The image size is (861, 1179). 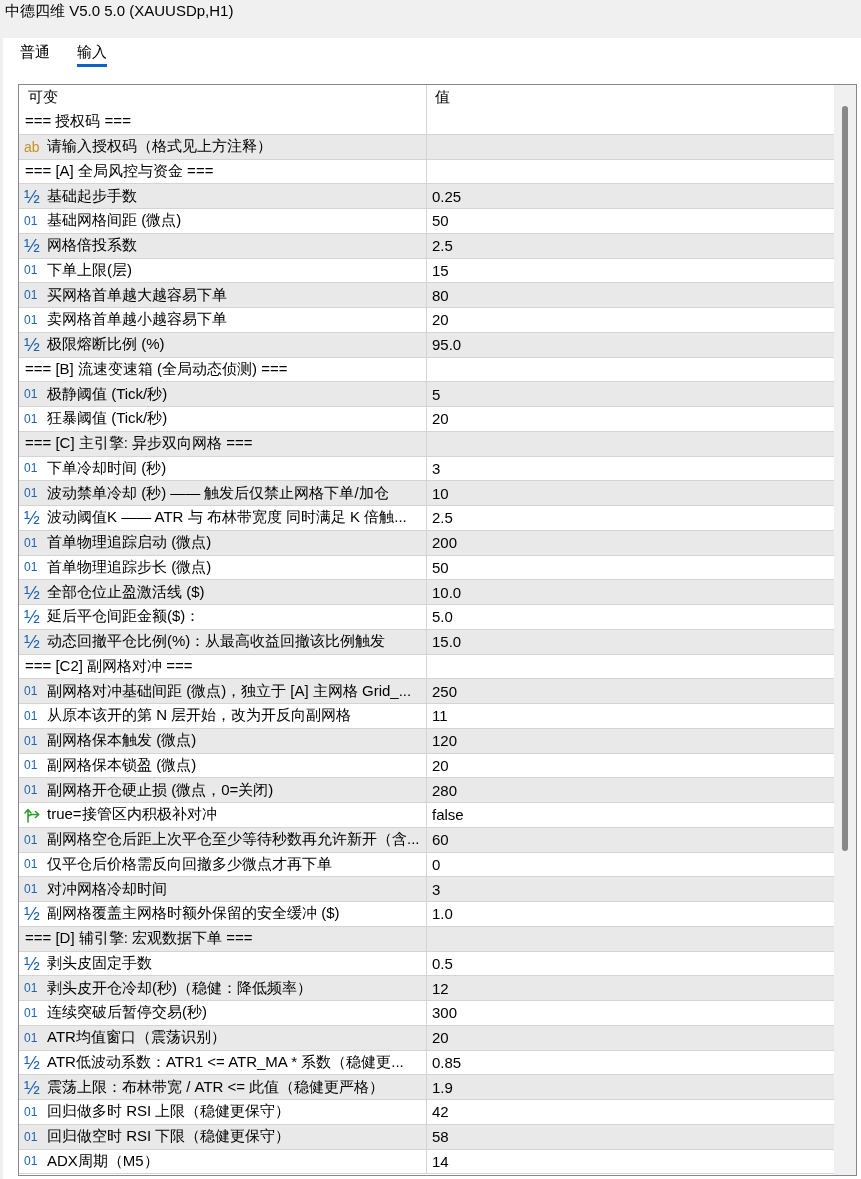 I want to click on parameter-row: ab 请输入授权码（格式见上方注释）, so click(x=426, y=147).